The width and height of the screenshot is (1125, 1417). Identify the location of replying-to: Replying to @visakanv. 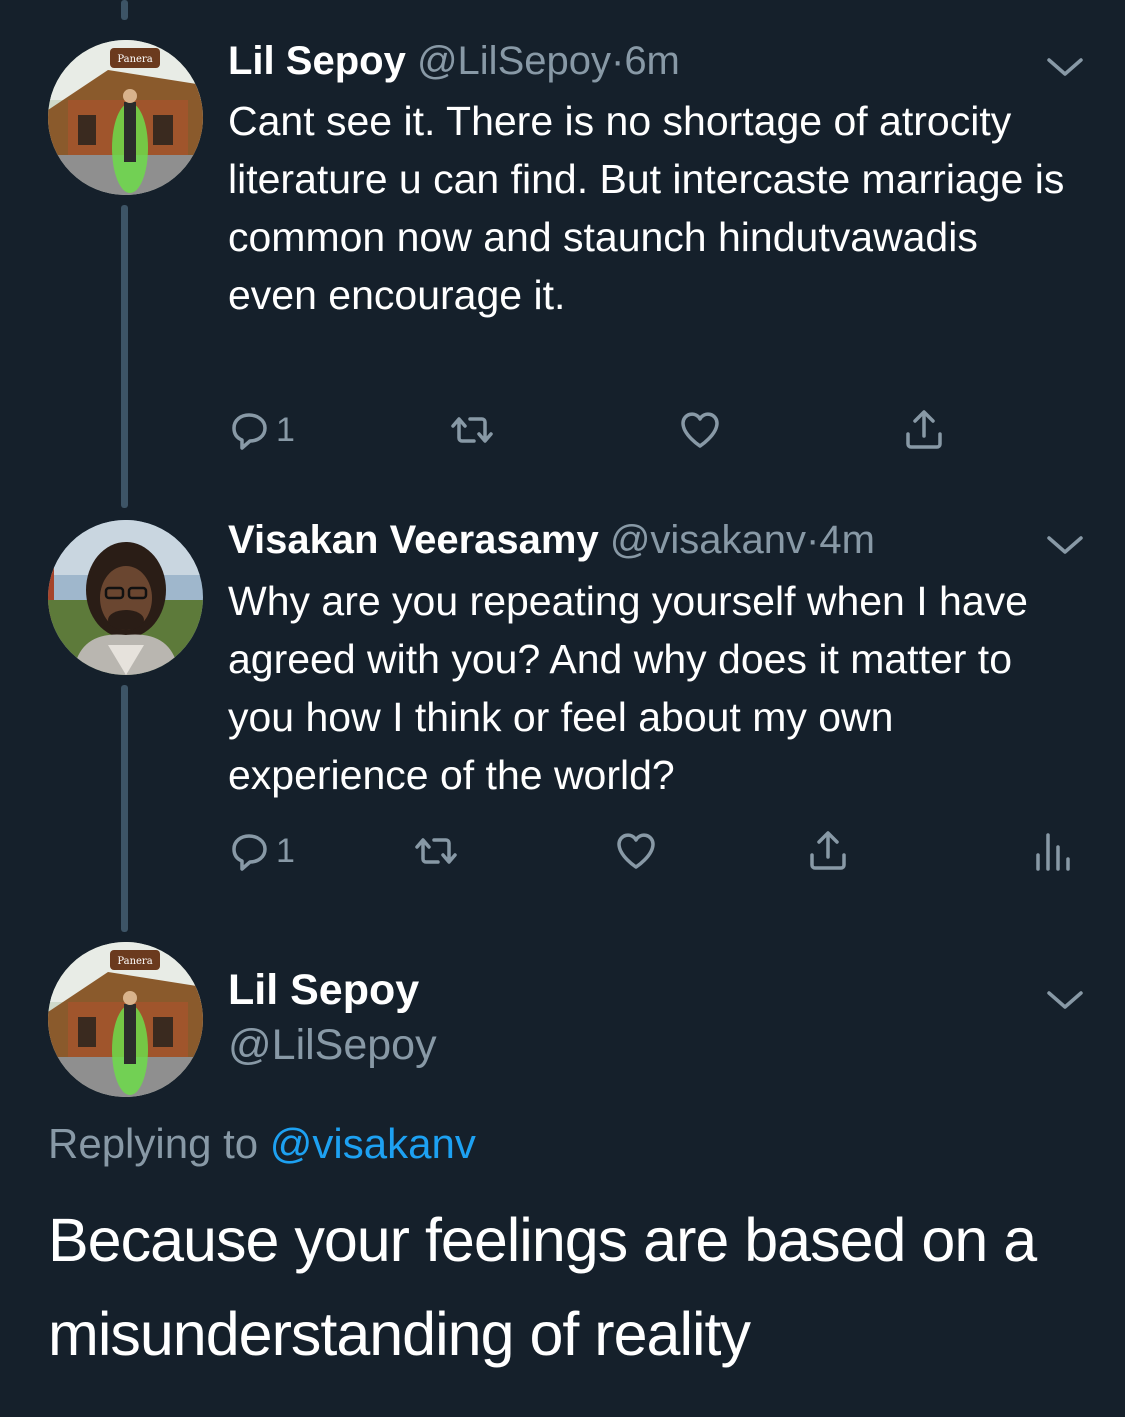
(262, 1144).